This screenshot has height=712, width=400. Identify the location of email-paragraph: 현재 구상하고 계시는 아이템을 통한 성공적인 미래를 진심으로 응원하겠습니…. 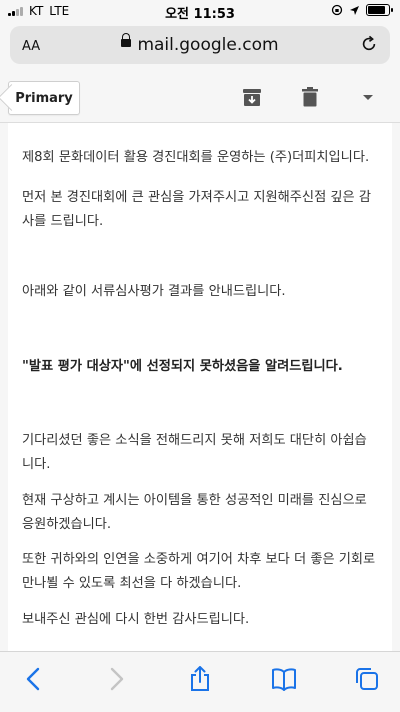
(194, 512).